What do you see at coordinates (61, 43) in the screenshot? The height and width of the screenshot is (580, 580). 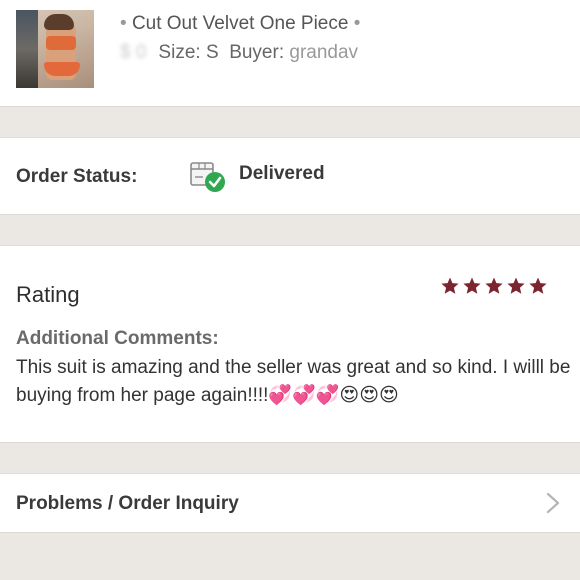 I see `thumbnail-swimsuit-top` at bounding box center [61, 43].